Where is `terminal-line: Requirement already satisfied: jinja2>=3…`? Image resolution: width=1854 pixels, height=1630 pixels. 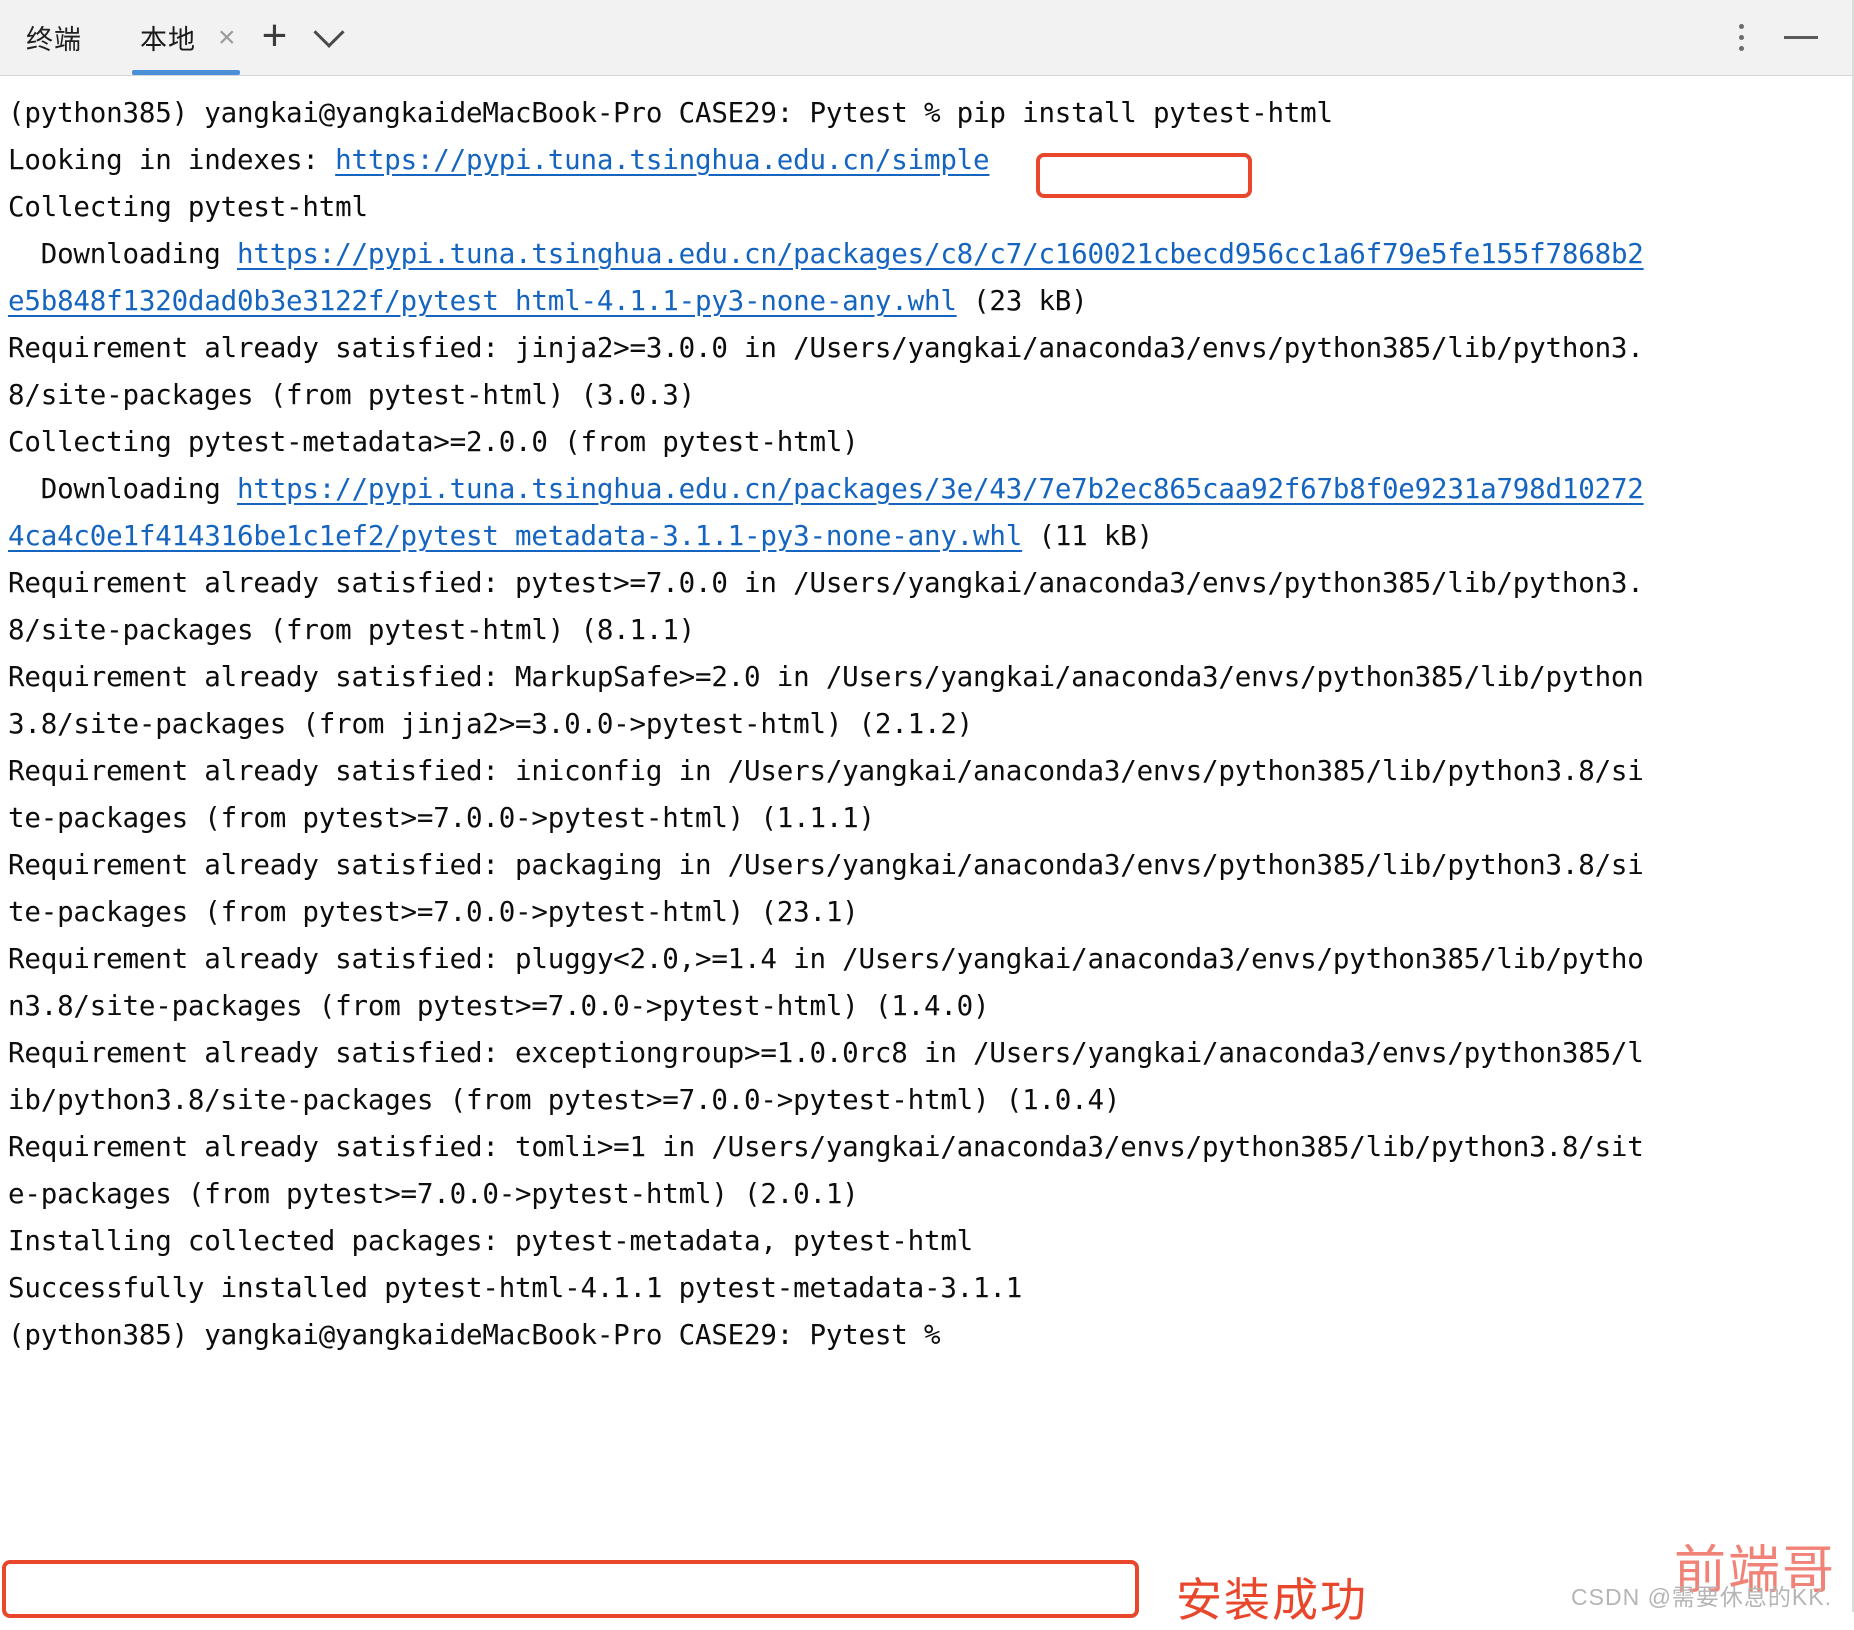
terminal-line: Requirement already satisfied: jinja2>=3… is located at coordinates (927, 348).